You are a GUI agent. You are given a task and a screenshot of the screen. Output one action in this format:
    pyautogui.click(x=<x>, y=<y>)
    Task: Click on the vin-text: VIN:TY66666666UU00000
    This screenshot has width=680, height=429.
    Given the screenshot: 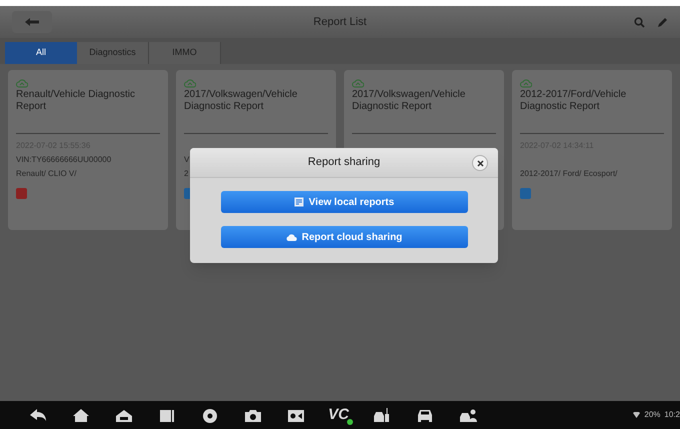 What is the action you would take?
    pyautogui.click(x=64, y=160)
    